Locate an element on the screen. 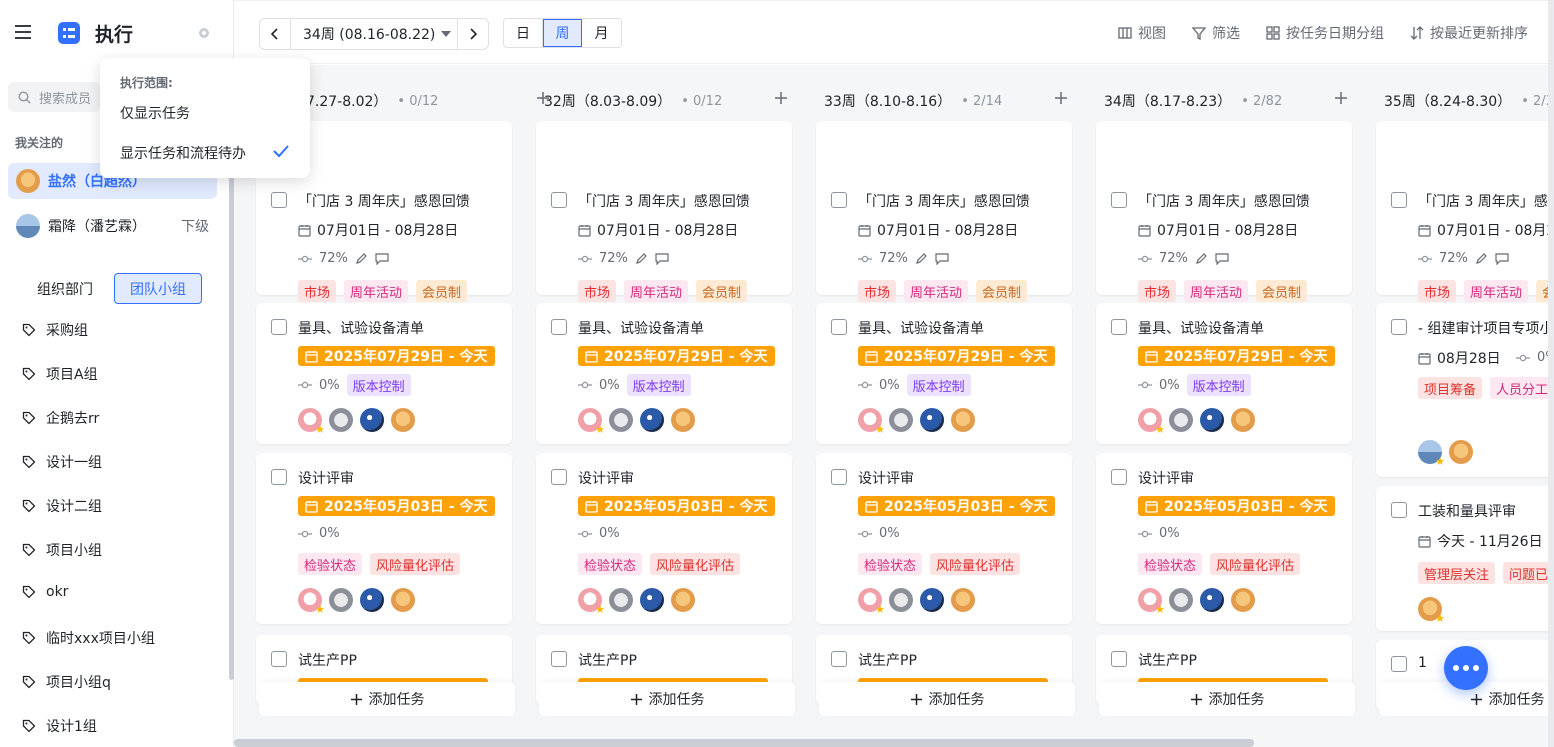  task-card: 工装和量具评审今天 - 11月26日管理层关注问题已解决 ★ is located at coordinates (1462, 558).